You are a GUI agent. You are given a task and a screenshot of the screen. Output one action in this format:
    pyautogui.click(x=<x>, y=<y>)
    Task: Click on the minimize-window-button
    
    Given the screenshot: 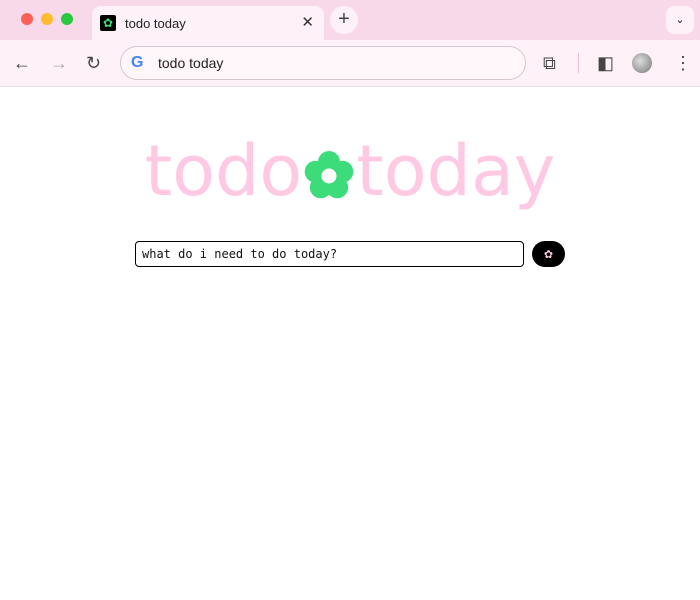 What is the action you would take?
    pyautogui.click(x=47, y=19)
    